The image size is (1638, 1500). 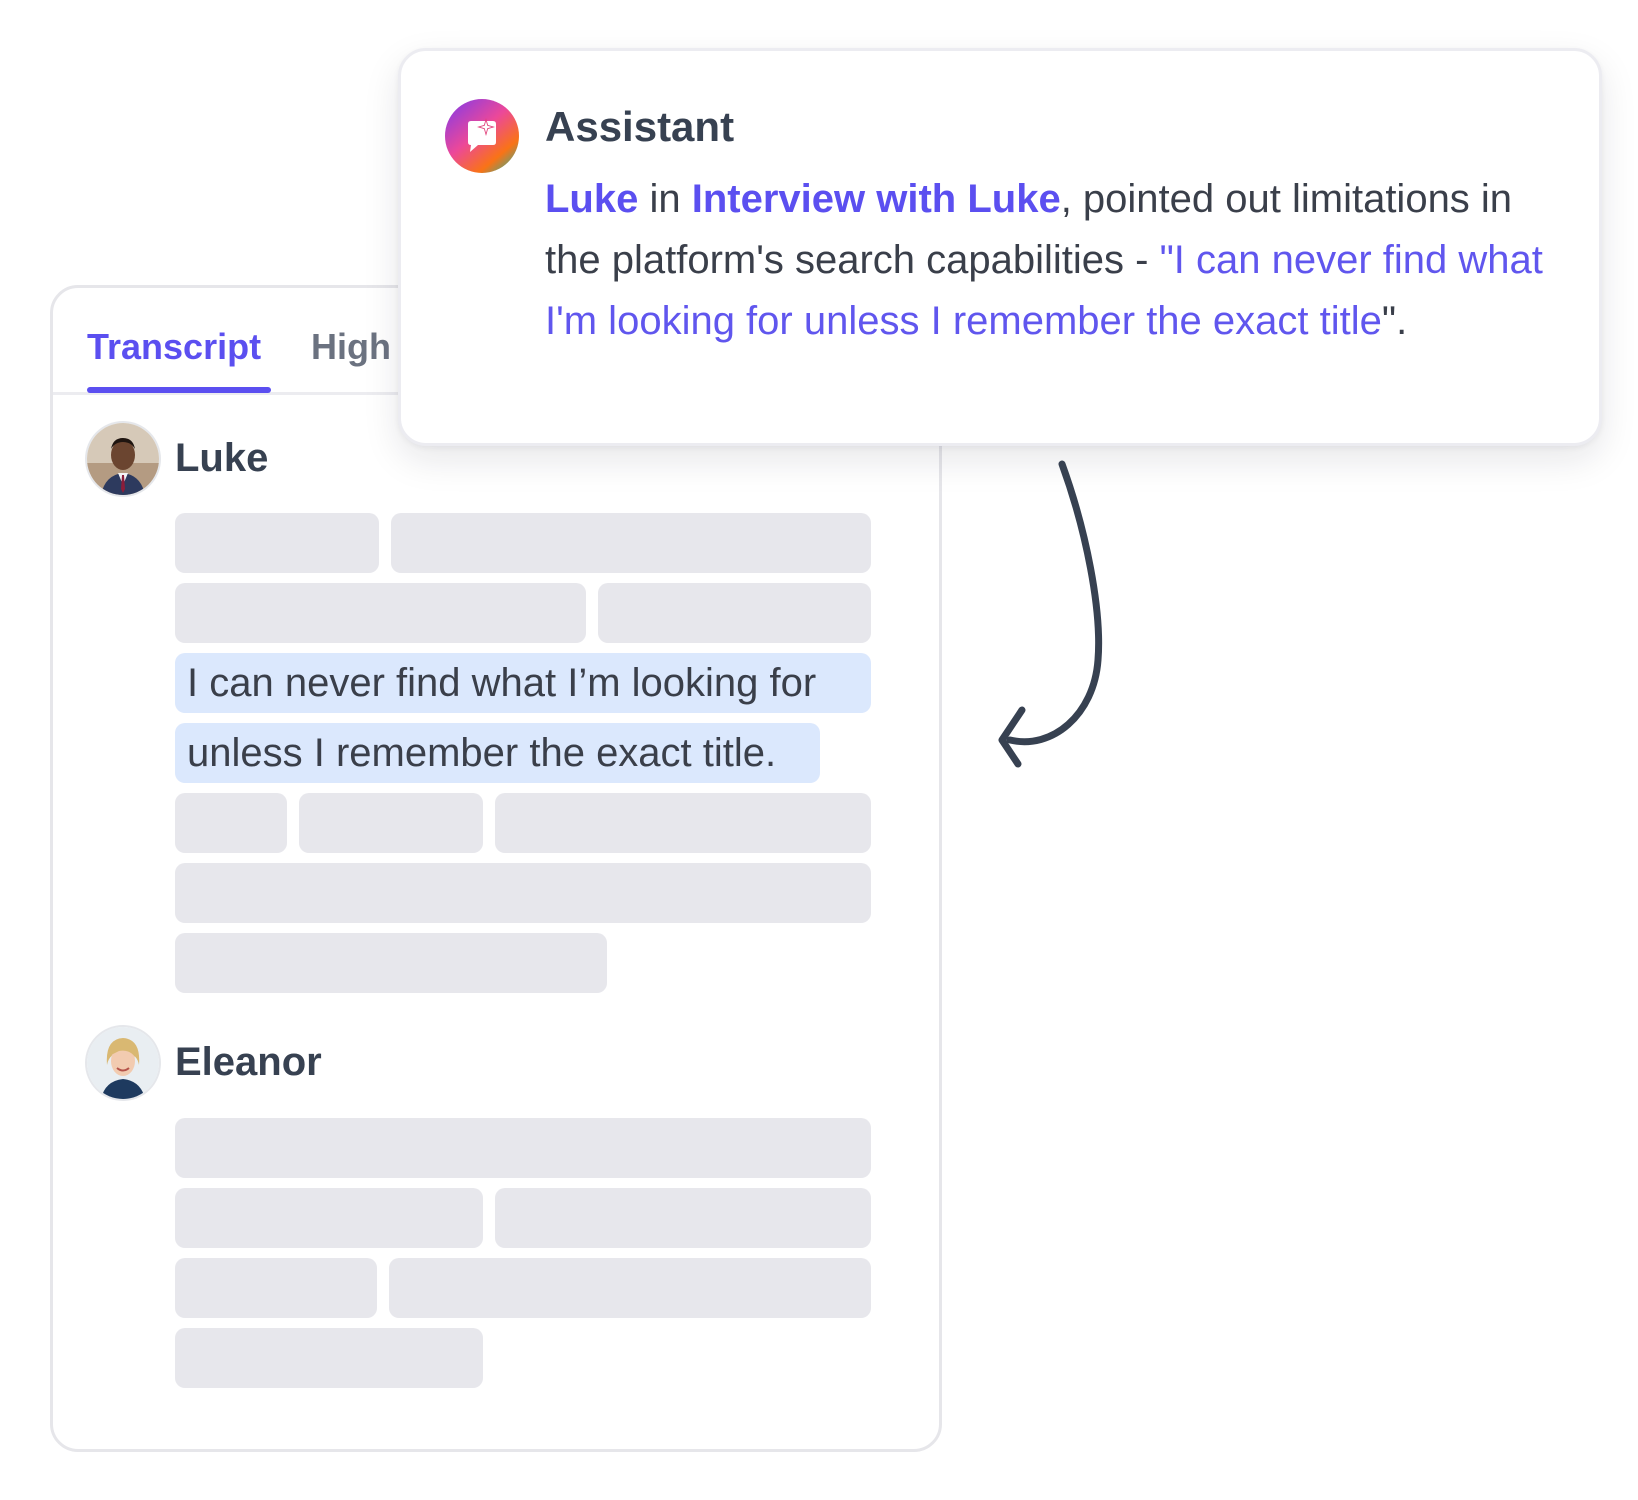 I want to click on avatar-luke, so click(x=123, y=459).